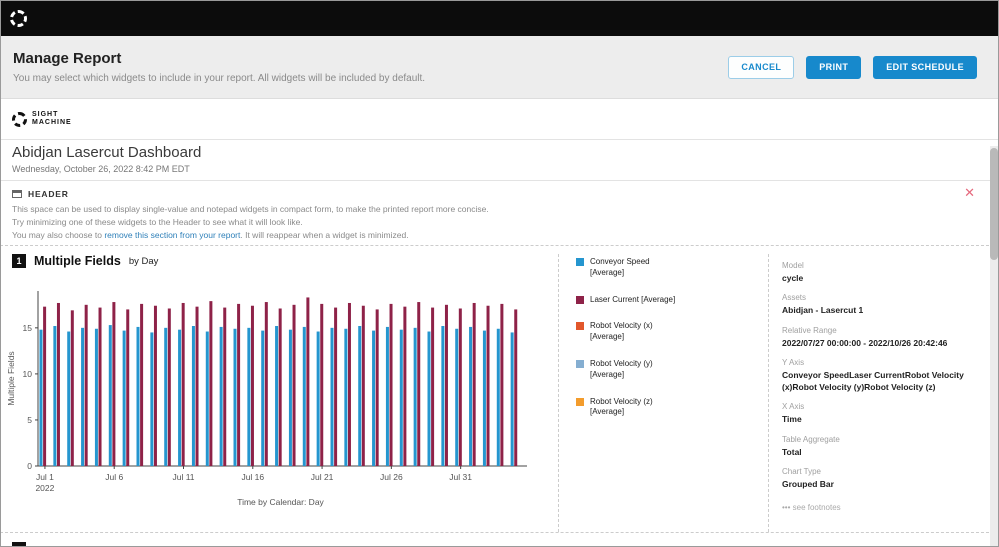 Image resolution: width=999 pixels, height=547 pixels. I want to click on legend-item: Laser Current [Average], so click(635, 300).